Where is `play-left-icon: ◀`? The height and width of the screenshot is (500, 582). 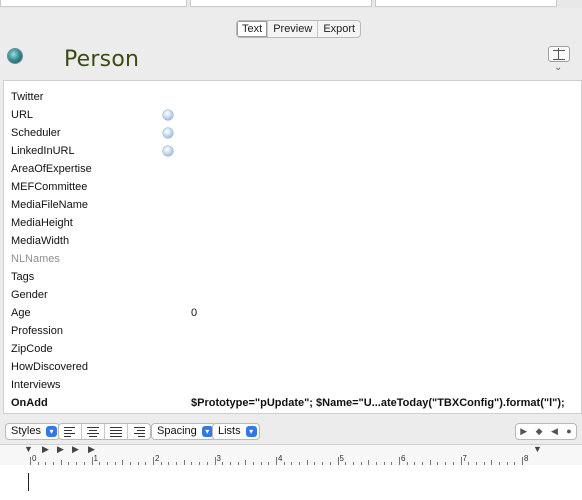
play-left-icon: ◀ is located at coordinates (554, 431).